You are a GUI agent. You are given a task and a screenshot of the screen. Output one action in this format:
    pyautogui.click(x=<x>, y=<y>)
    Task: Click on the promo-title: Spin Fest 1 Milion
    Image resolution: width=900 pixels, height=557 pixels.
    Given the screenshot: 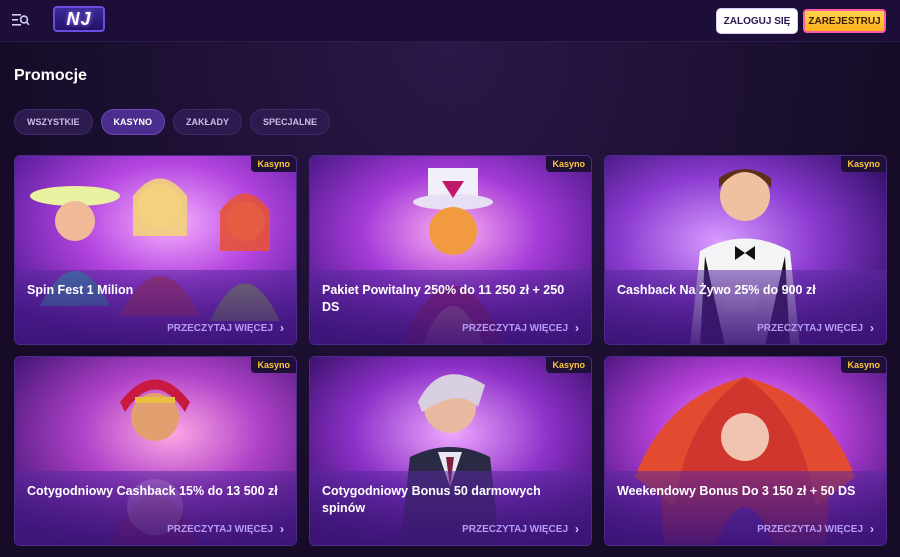 What is the action you would take?
    pyautogui.click(x=80, y=290)
    